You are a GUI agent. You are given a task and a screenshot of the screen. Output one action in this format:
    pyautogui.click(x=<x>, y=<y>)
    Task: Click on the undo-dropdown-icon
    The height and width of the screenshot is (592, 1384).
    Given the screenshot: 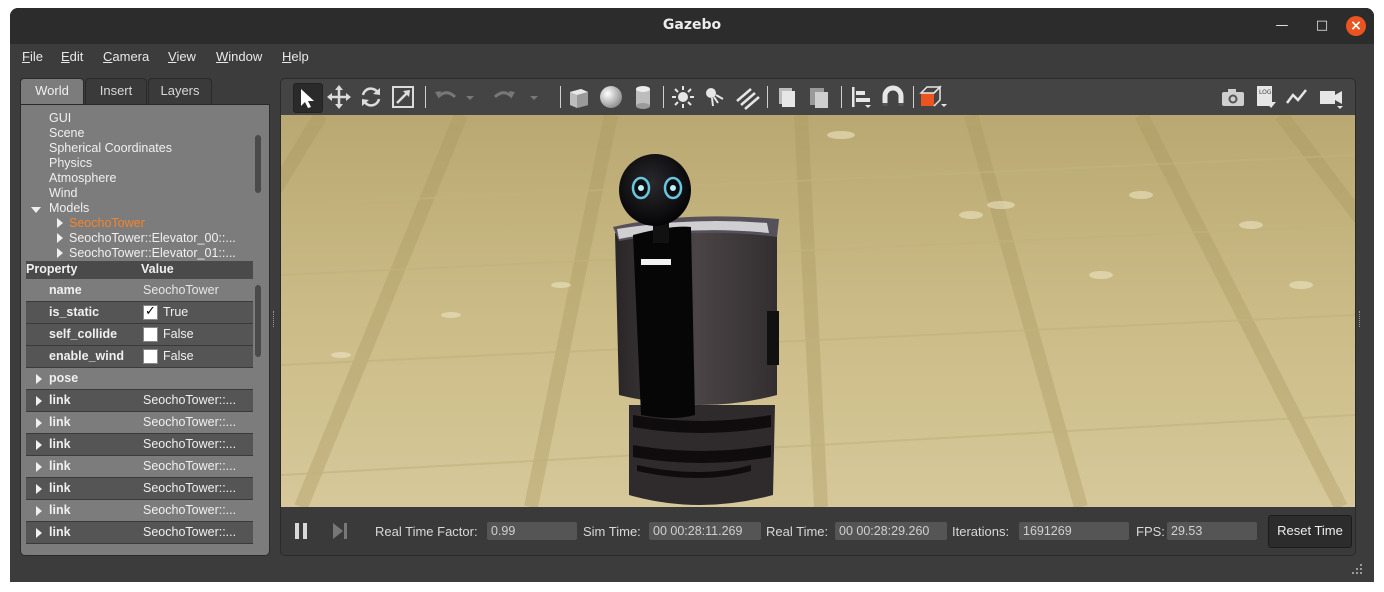 What is the action you would take?
    pyautogui.click(x=470, y=97)
    